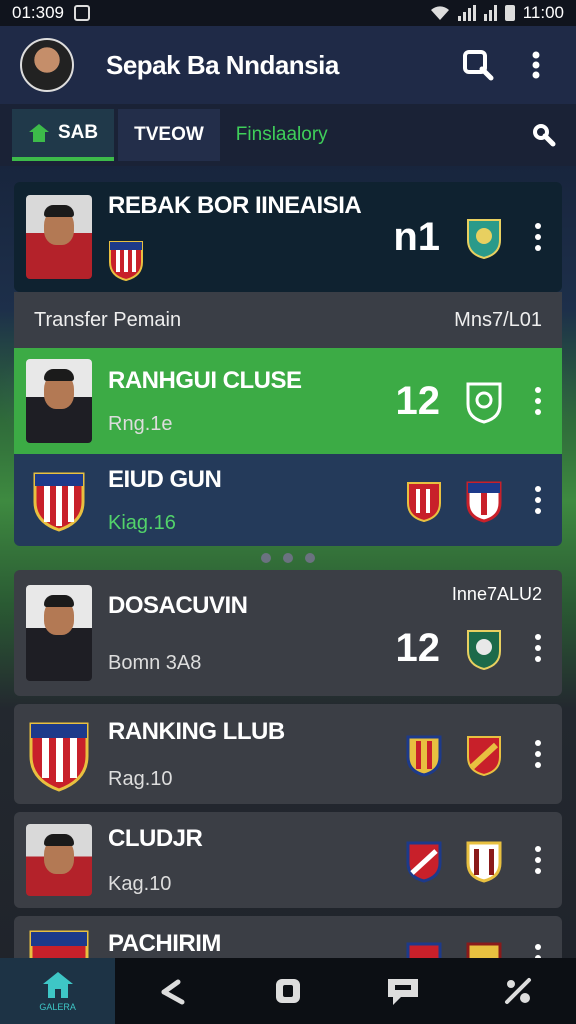 This screenshot has width=576, height=1024. What do you see at coordinates (509, 13) in the screenshot?
I see `battery-icon` at bounding box center [509, 13].